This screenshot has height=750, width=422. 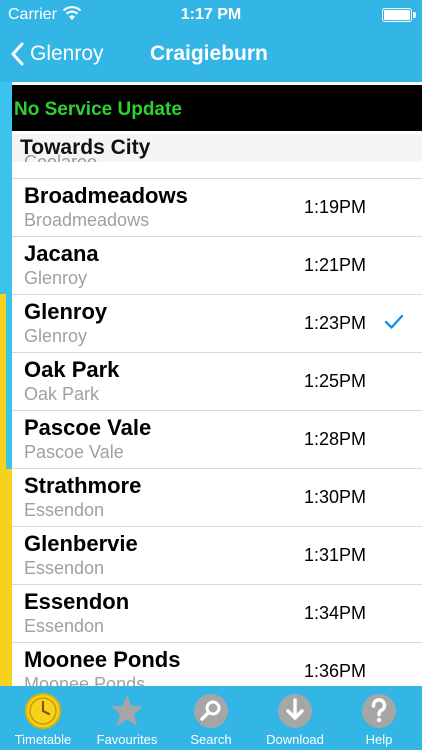 I want to click on station-name: Broadmeadows, so click(x=106, y=195).